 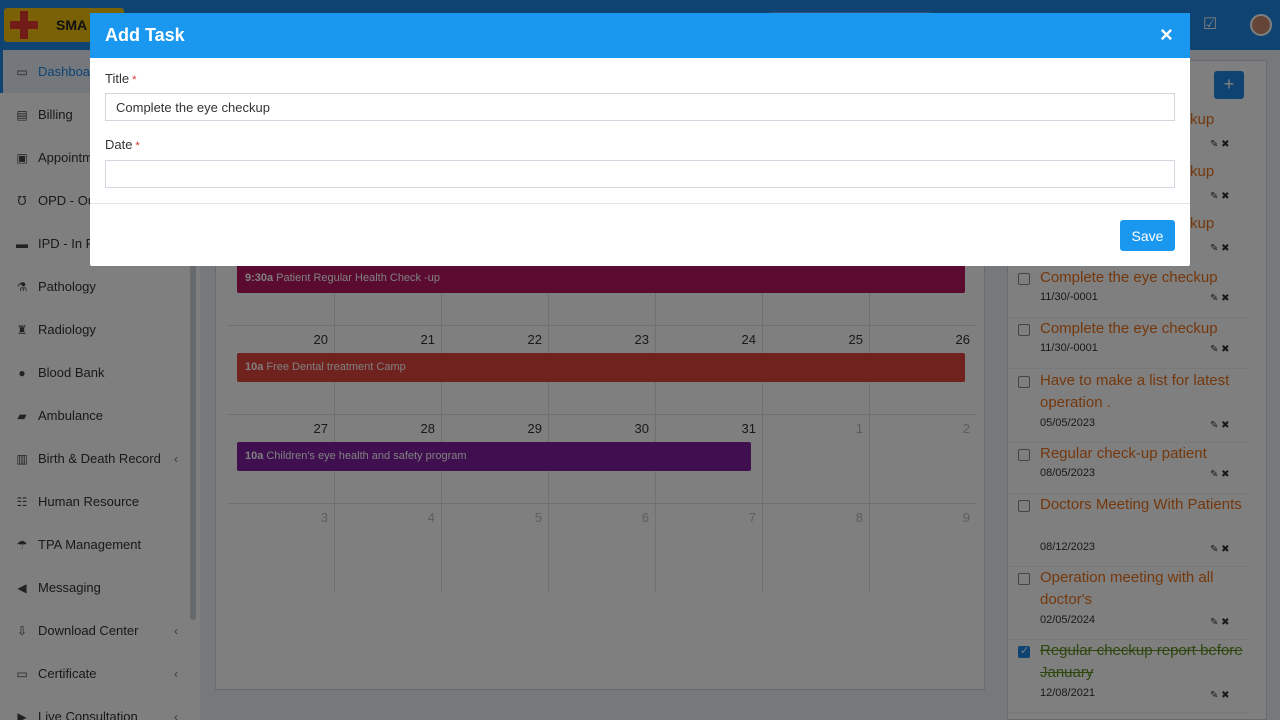 I want to click on title-label-text: Title, so click(x=117, y=78).